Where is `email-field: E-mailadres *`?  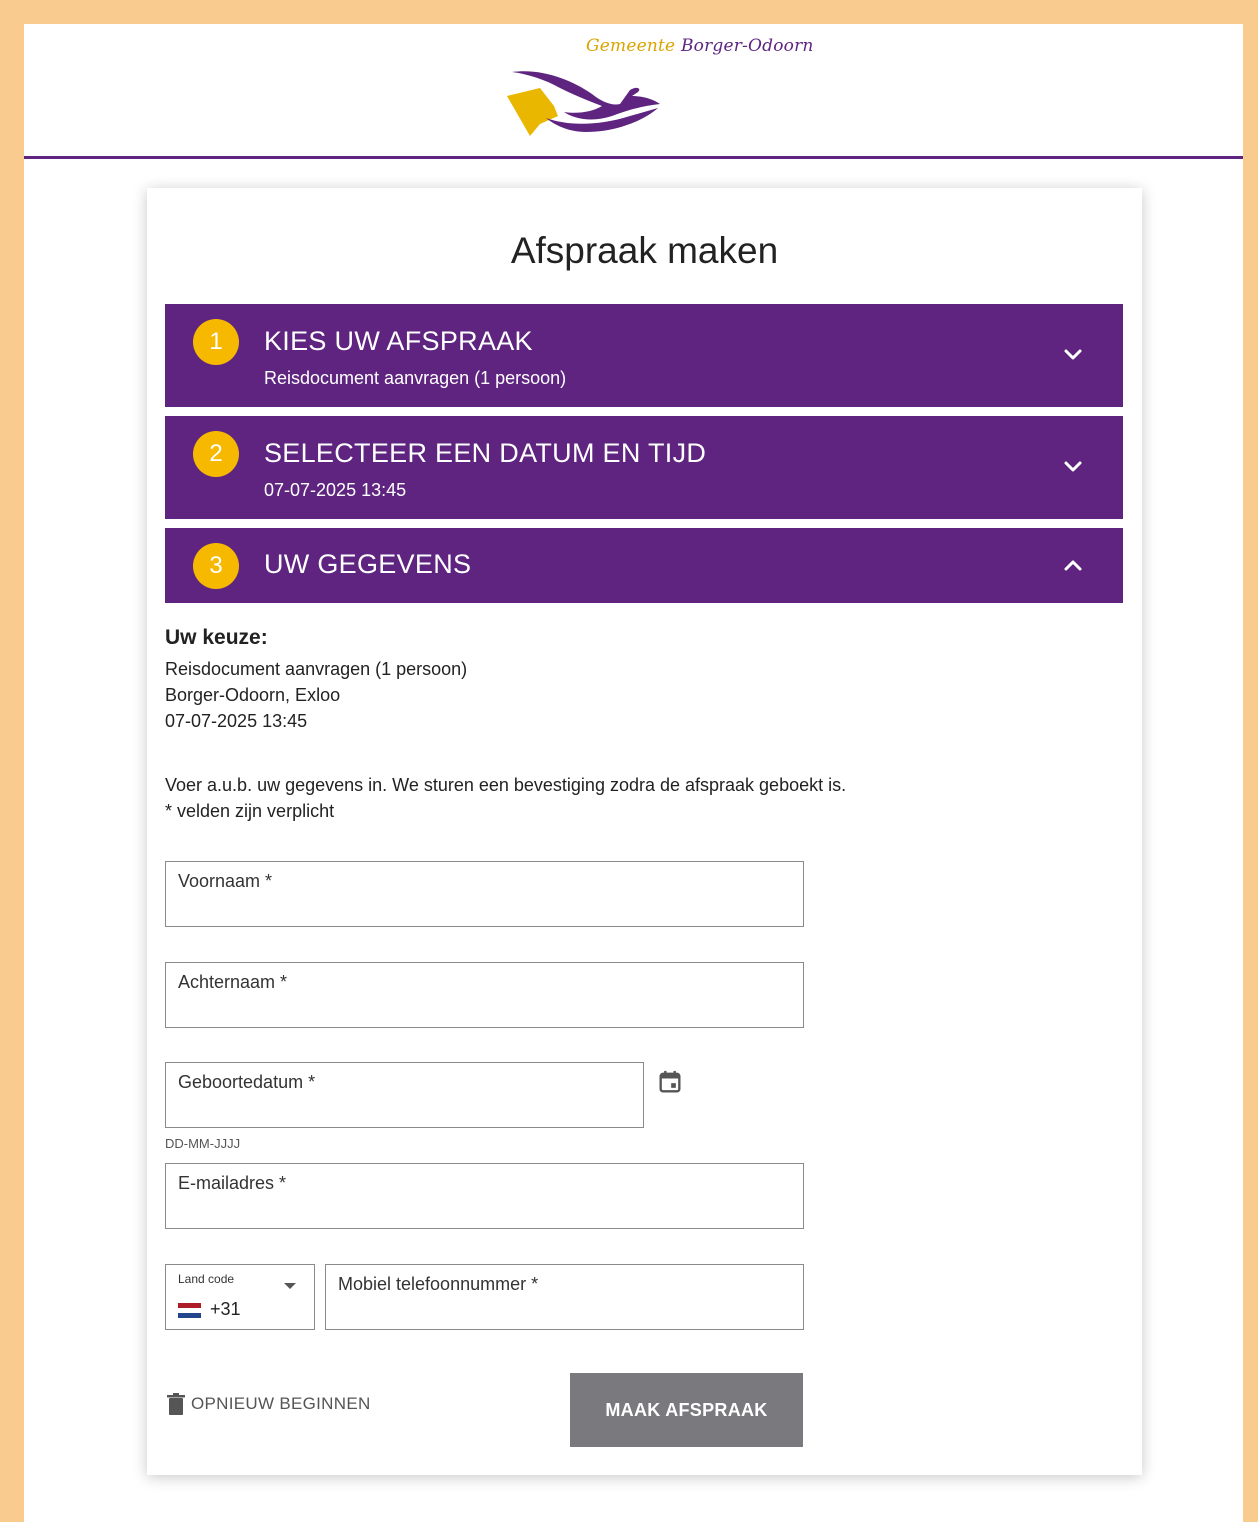
email-field: E-mailadres * is located at coordinates (484, 1196).